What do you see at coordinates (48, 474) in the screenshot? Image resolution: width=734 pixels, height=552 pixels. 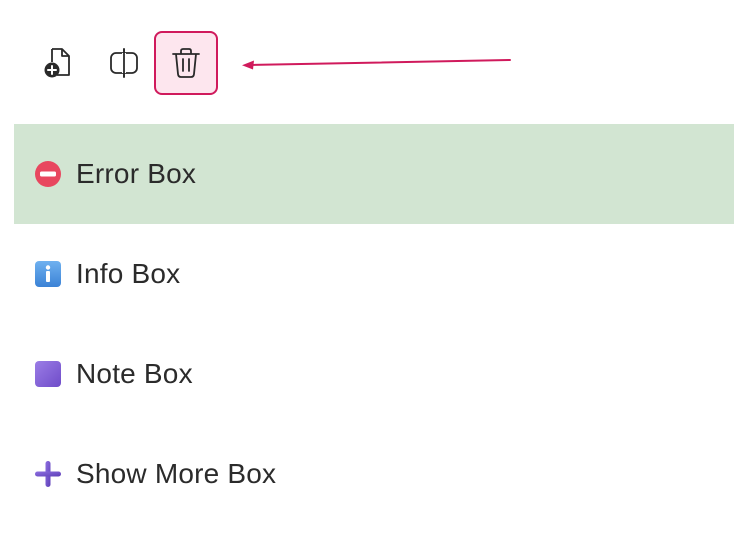 I see `plus-icon` at bounding box center [48, 474].